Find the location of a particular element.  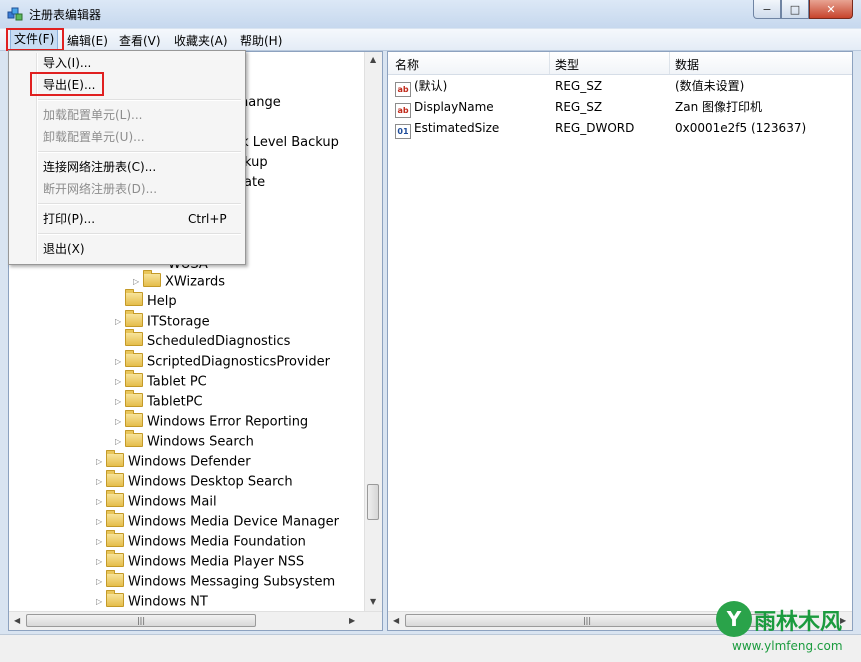

menu-view: 查看(V) is located at coordinates (140, 40).